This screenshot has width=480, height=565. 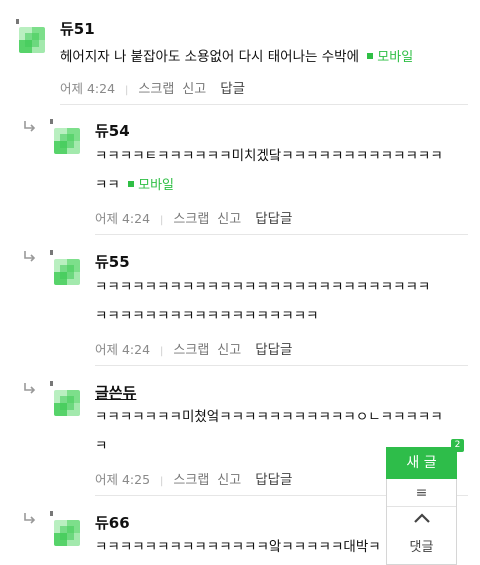 I want to click on comment-nickname: 듀51, so click(x=77, y=28).